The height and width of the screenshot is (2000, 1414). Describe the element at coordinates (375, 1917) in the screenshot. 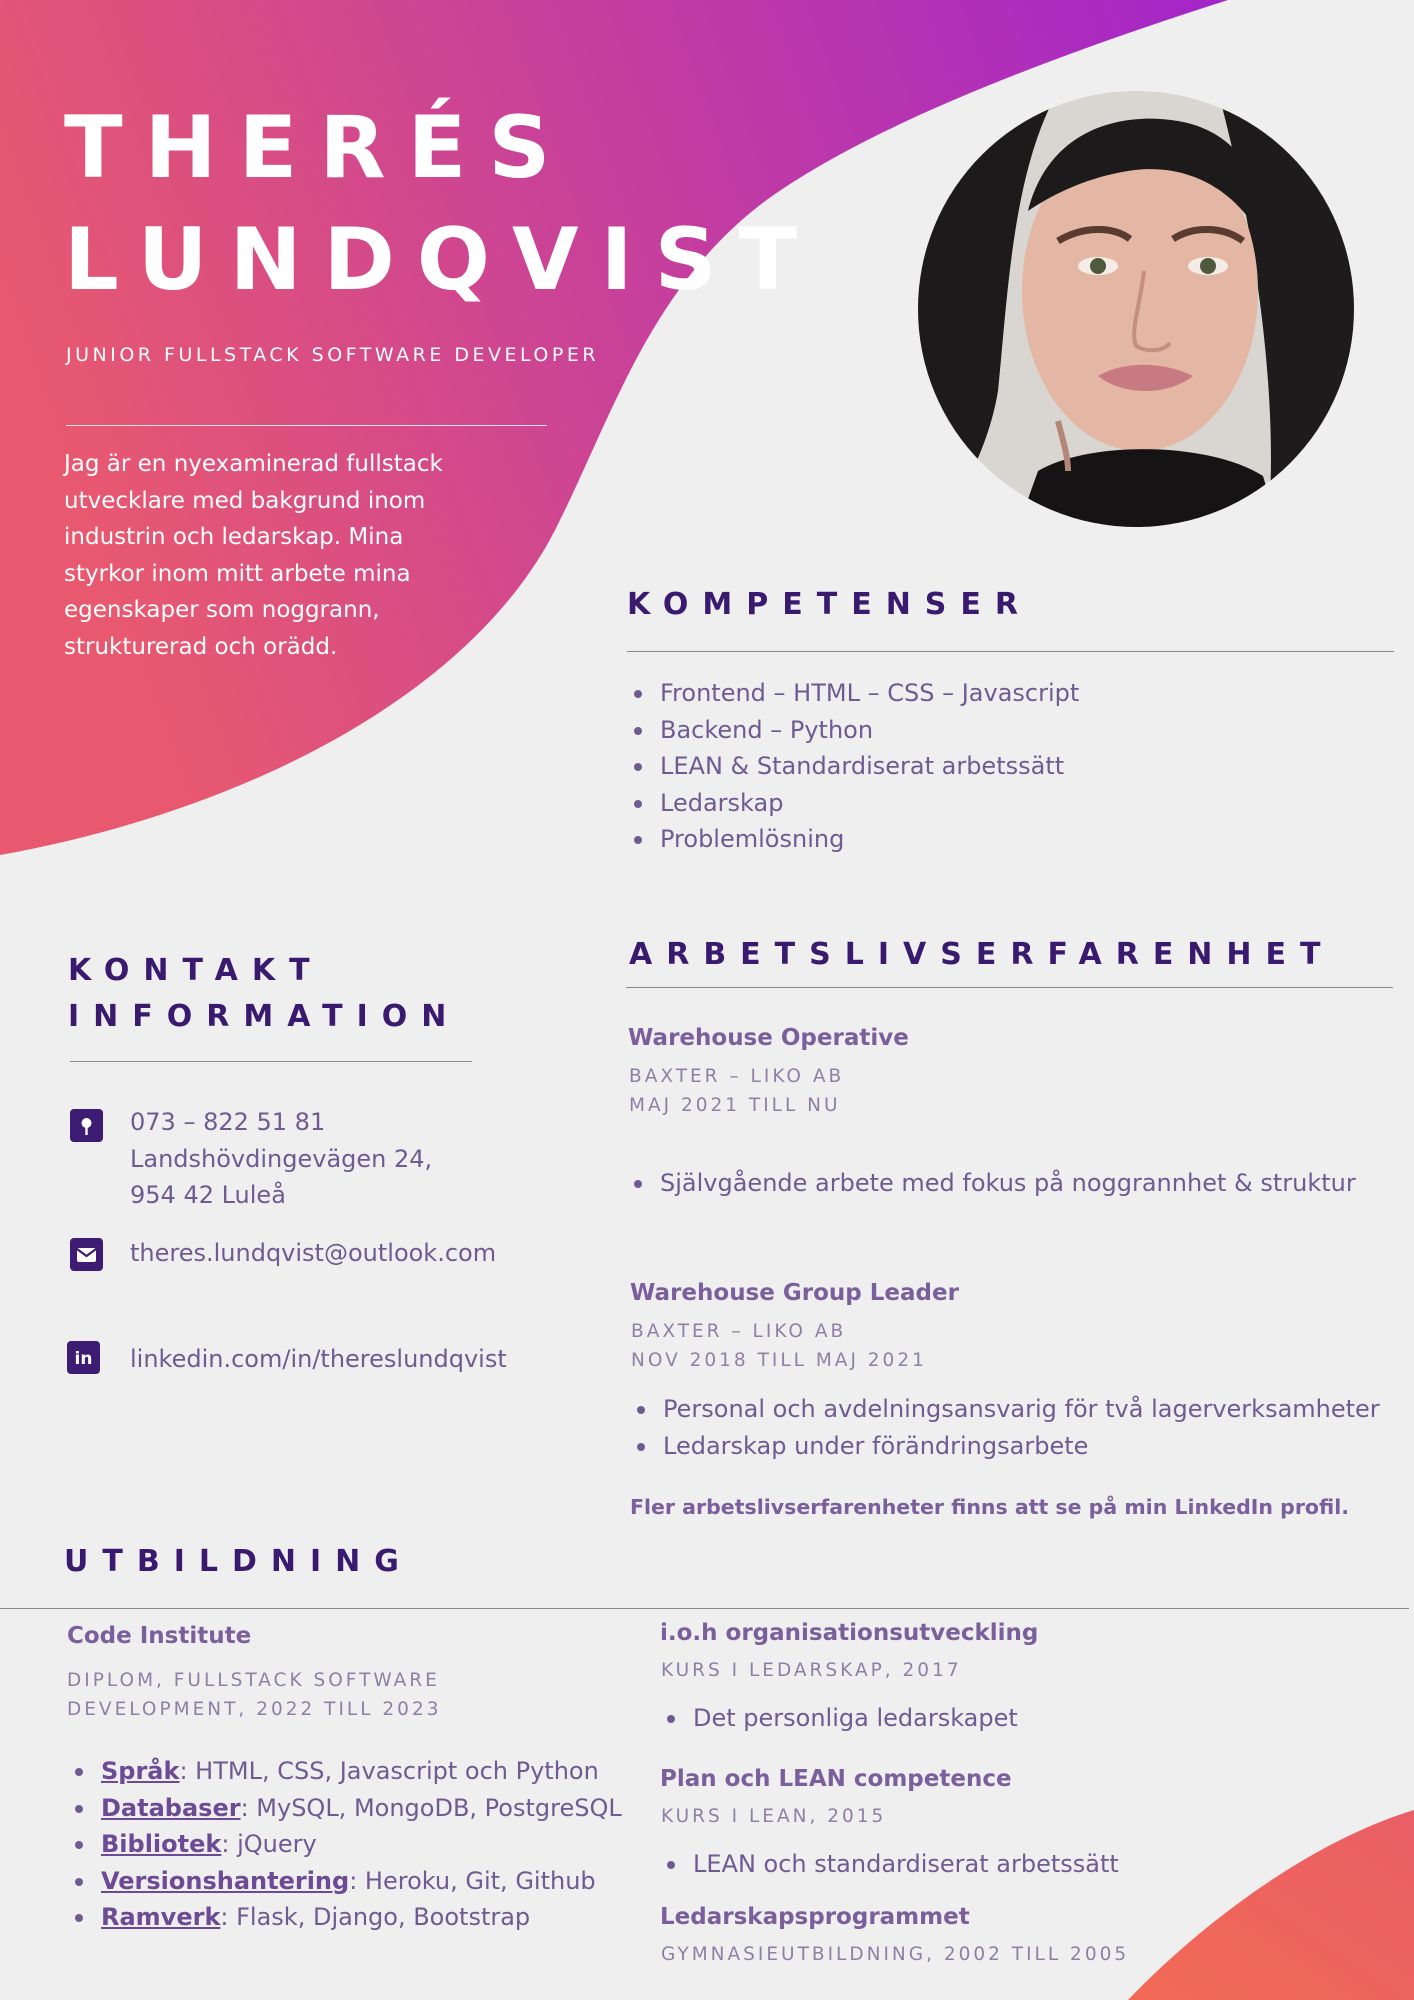

I see `item-value: : Flask, Django, Bootstrap` at that location.